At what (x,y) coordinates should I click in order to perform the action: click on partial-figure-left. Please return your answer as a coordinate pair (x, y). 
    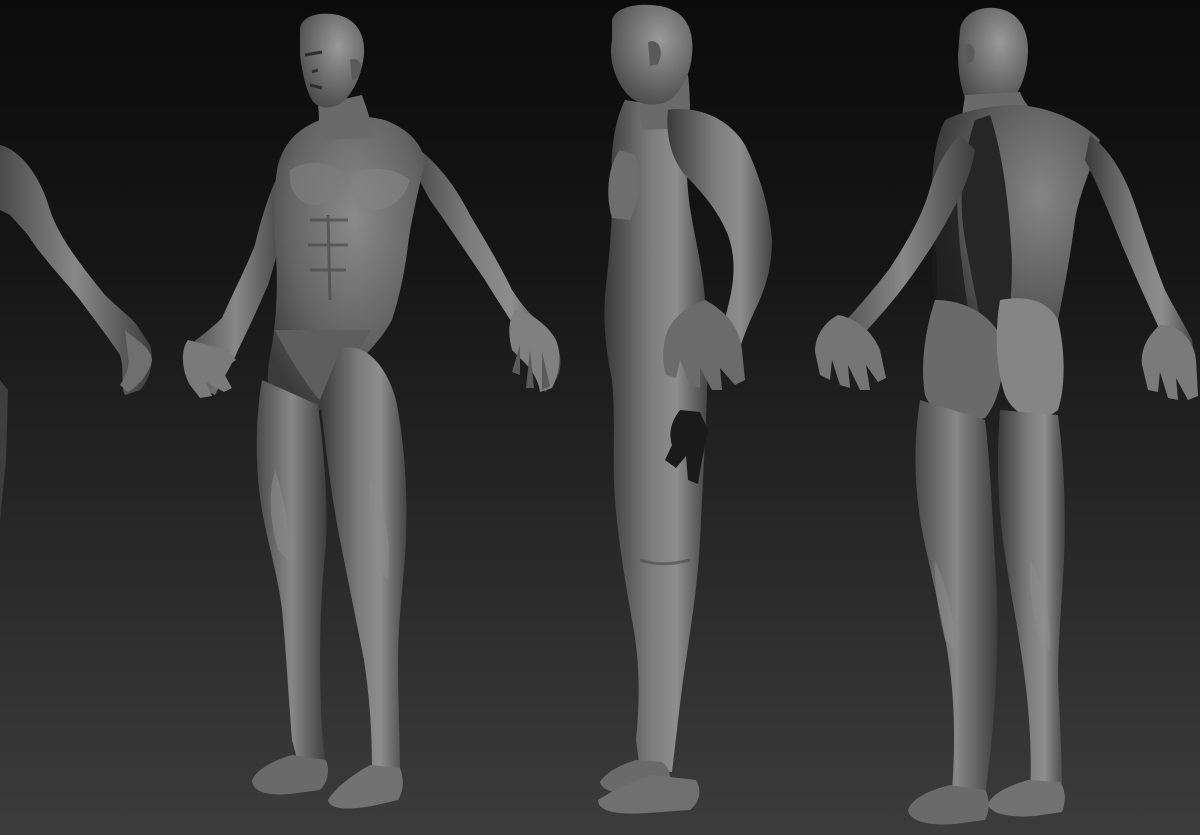
    Looking at the image, I should click on (76, 332).